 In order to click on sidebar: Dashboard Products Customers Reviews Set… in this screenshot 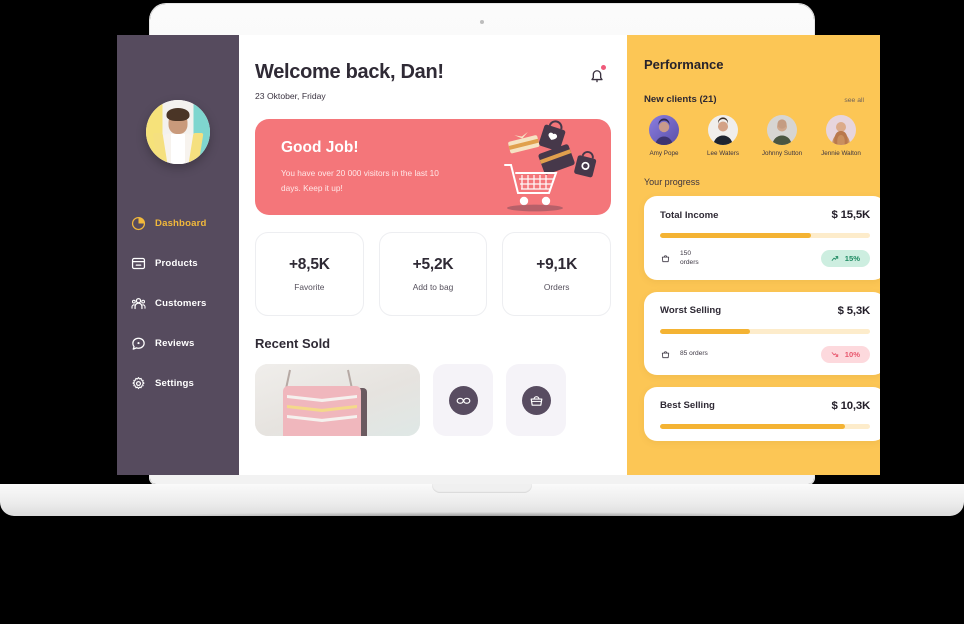, I will do `click(178, 255)`.